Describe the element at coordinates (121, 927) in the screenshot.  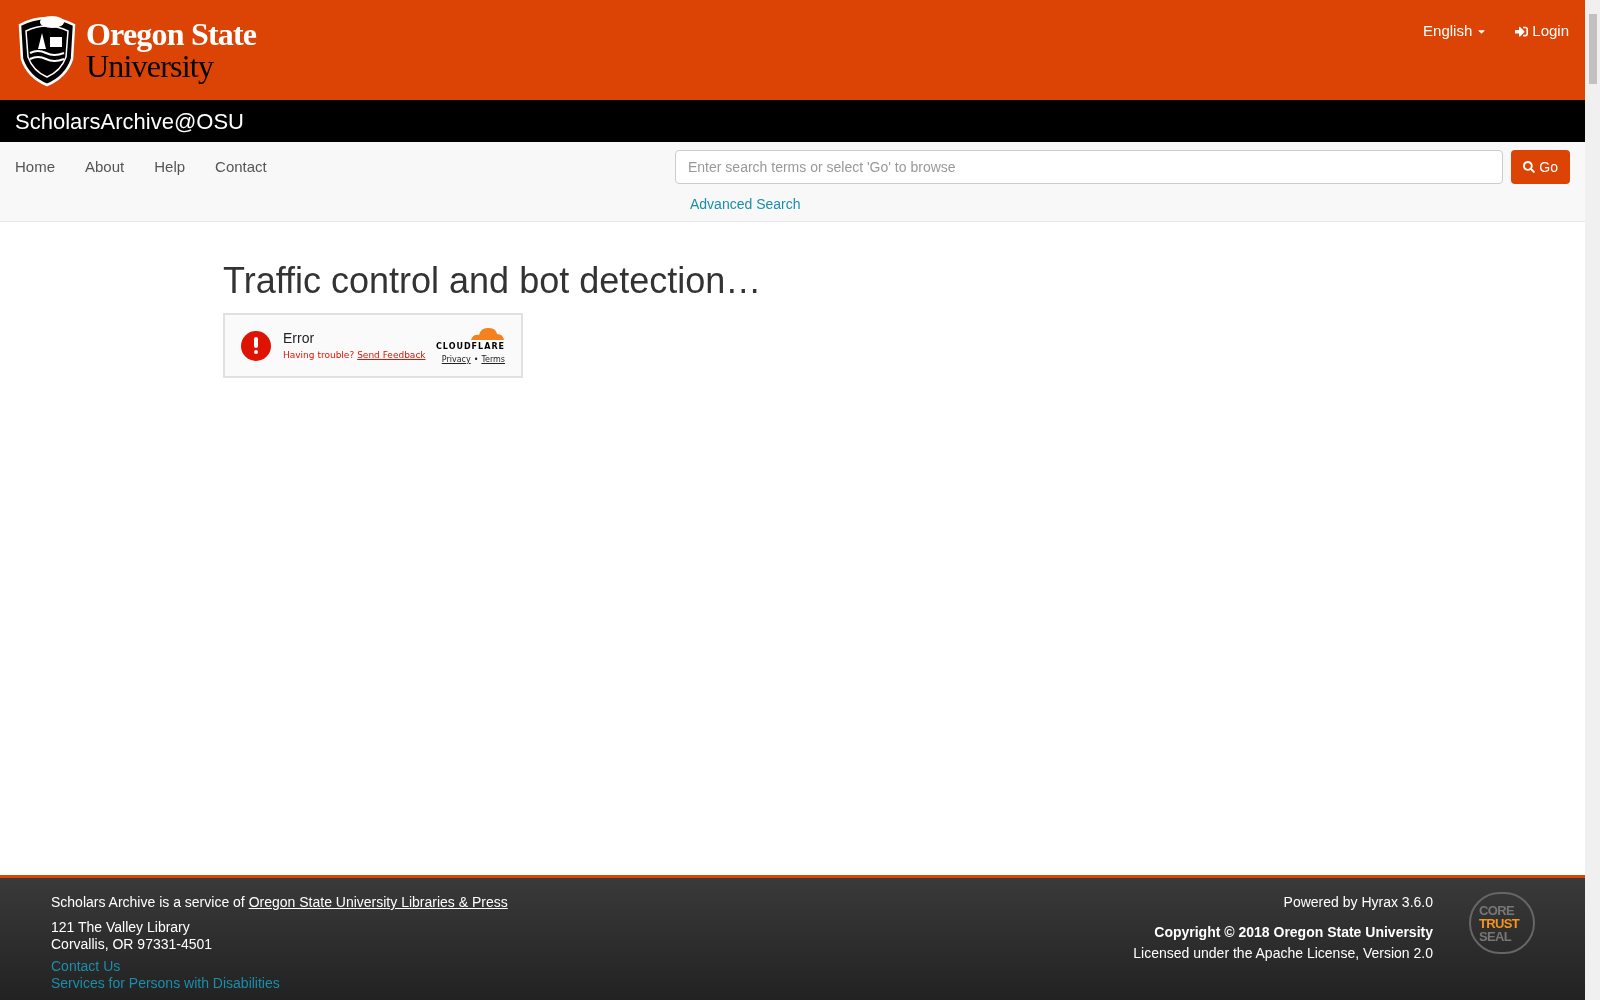
I see `address-line: 121 The Valley Library` at that location.